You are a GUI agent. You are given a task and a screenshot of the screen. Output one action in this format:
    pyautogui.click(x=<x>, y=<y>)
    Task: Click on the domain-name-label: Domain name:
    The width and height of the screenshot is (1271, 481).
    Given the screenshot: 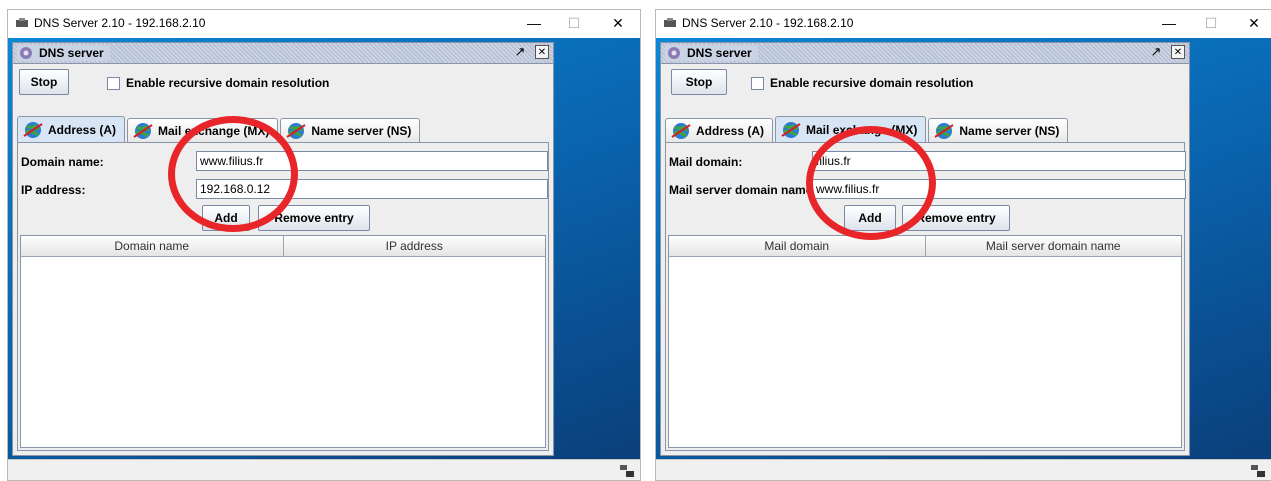 What is the action you would take?
    pyautogui.click(x=62, y=162)
    